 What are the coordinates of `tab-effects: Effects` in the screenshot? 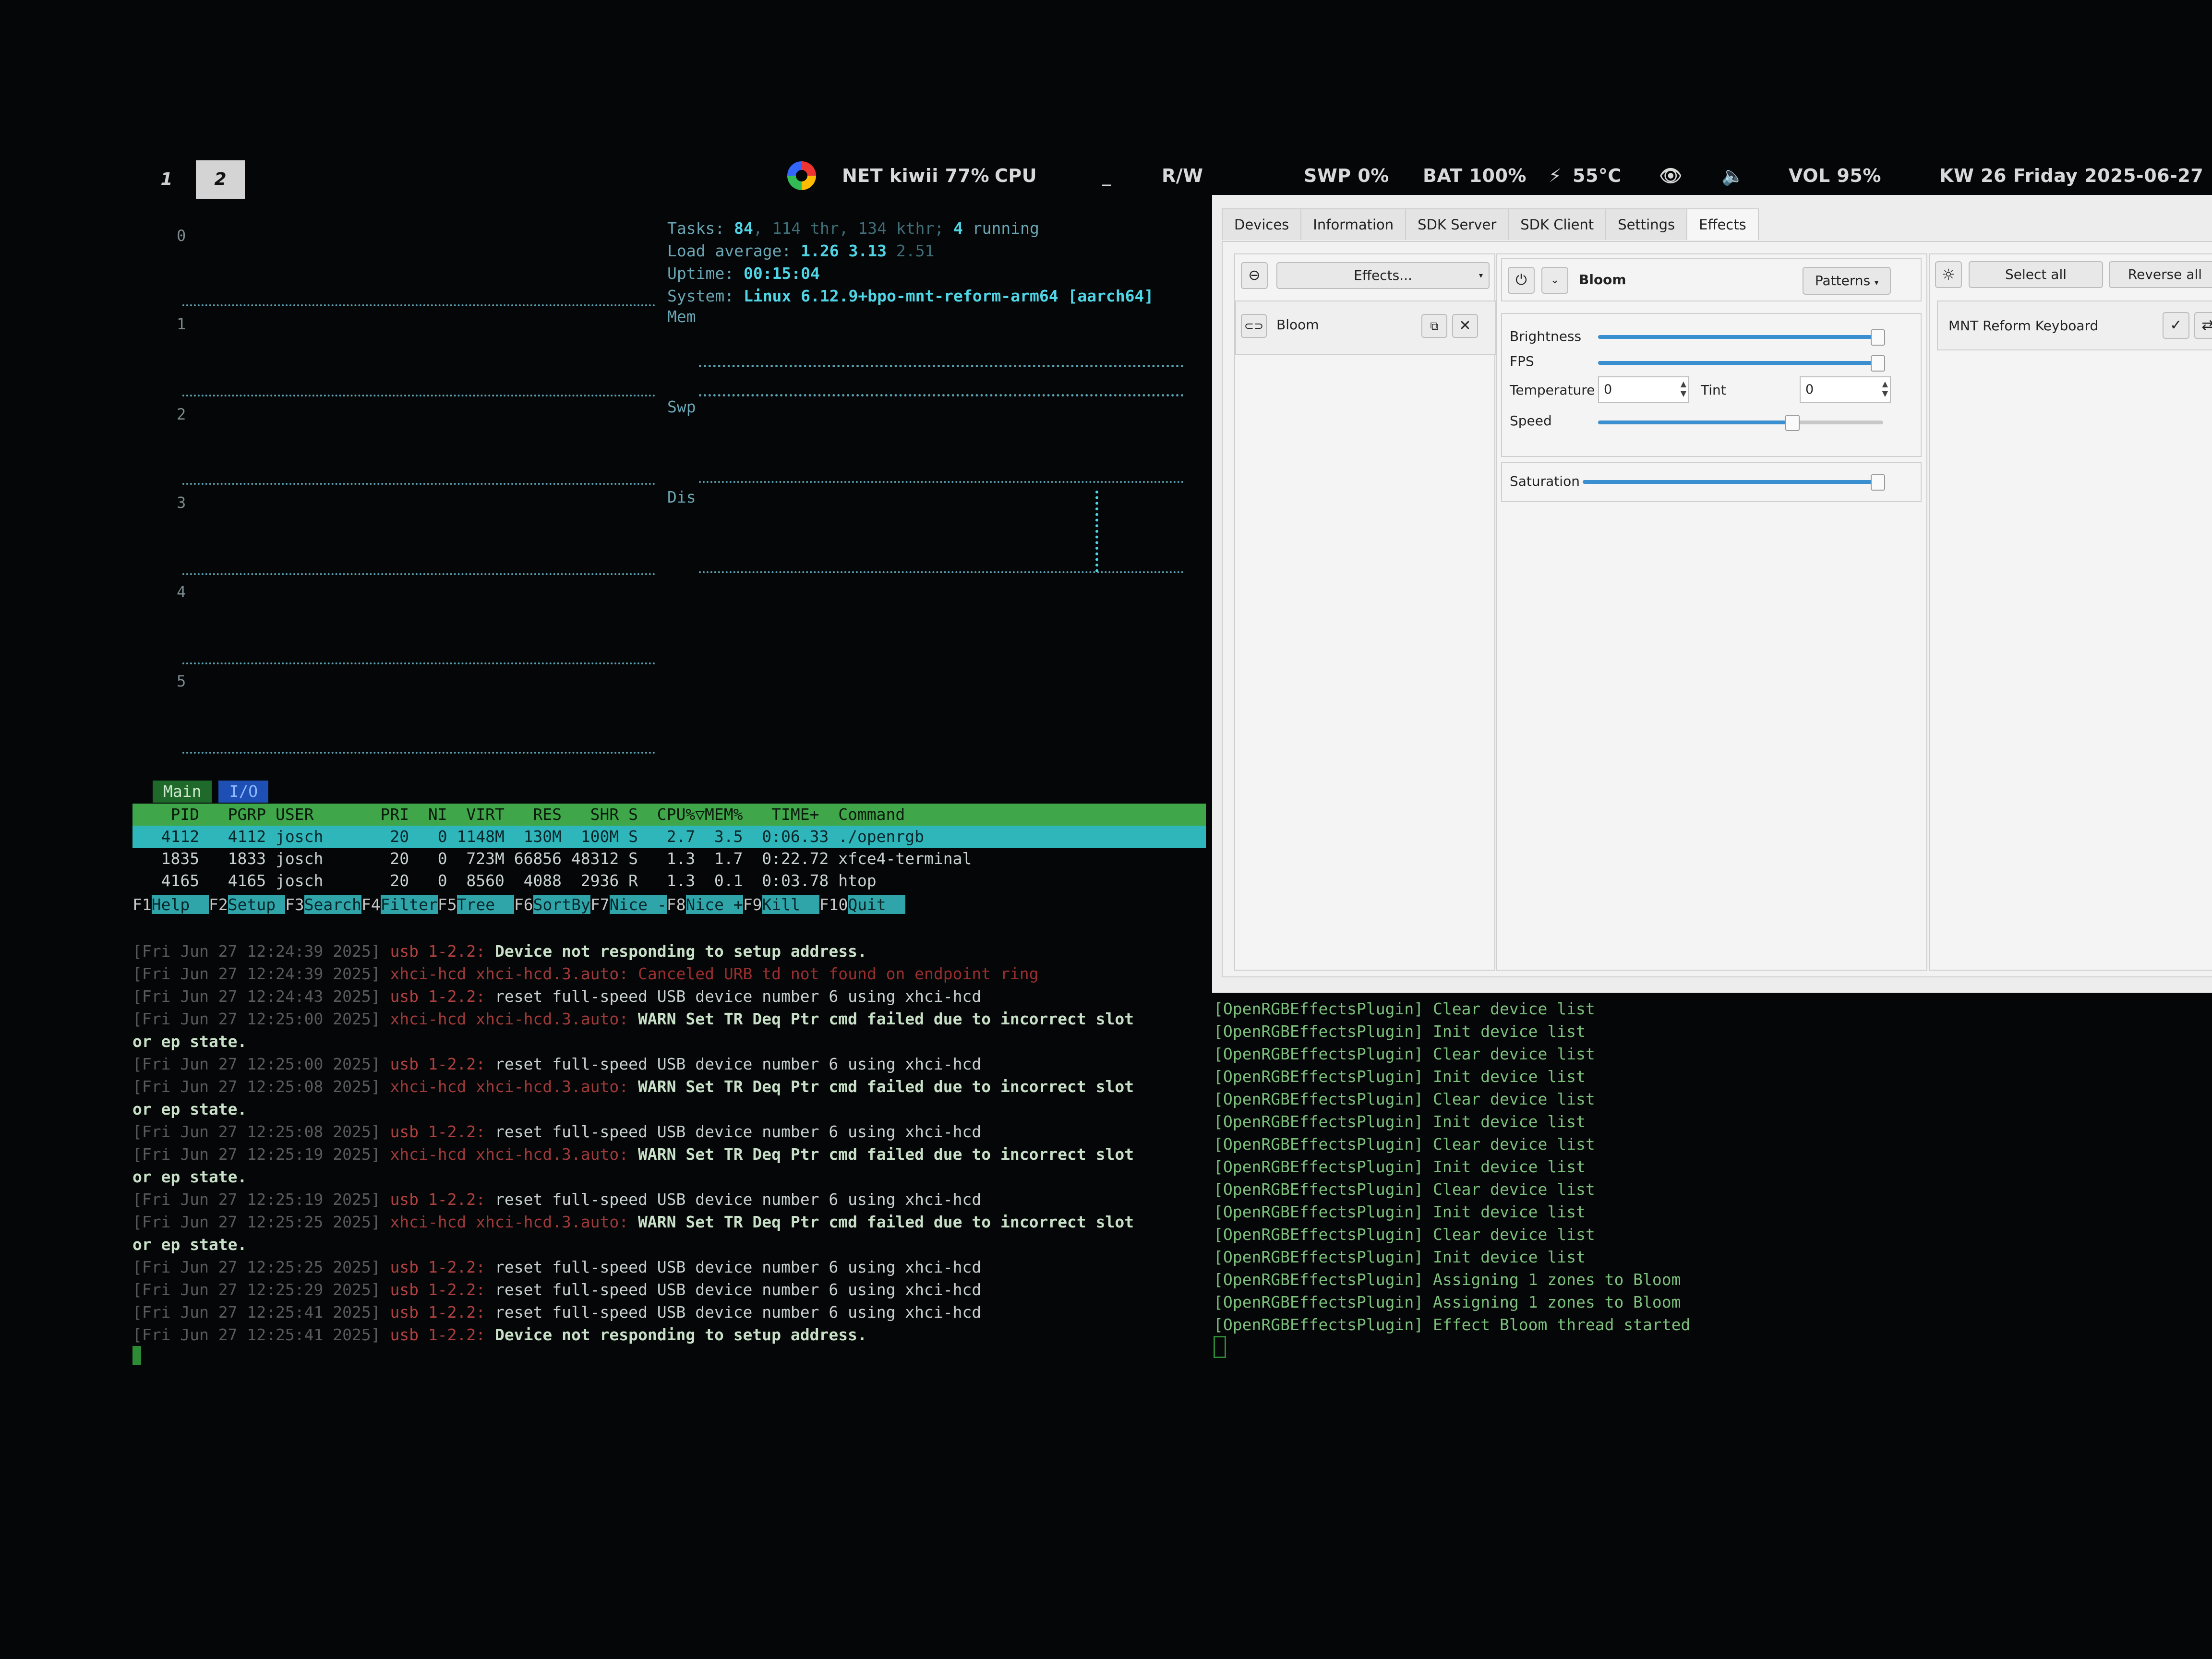 It's located at (1723, 224).